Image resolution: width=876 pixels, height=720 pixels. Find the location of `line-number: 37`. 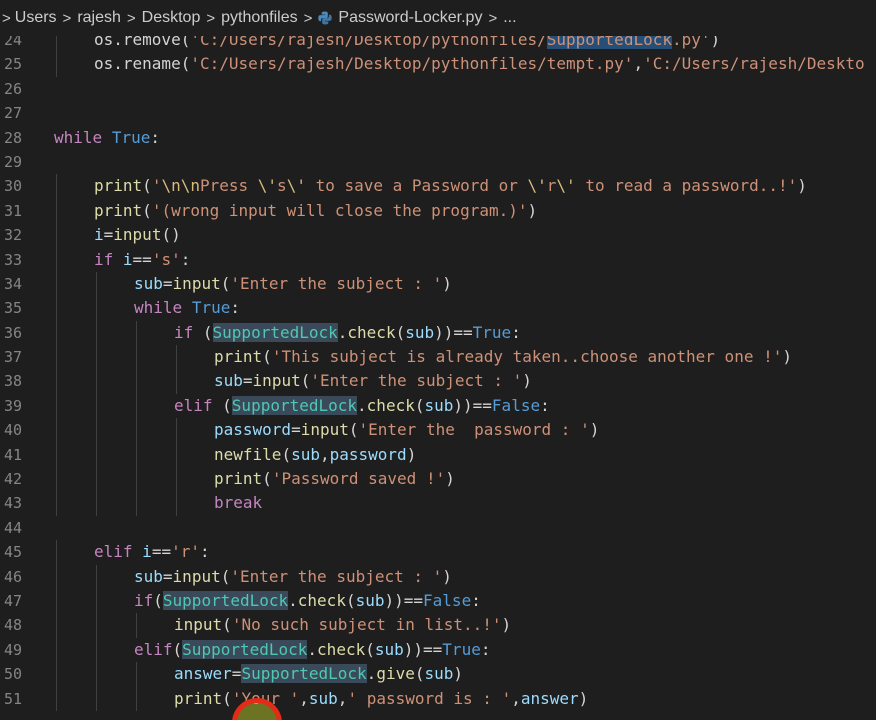

line-number: 37 is located at coordinates (12, 357).